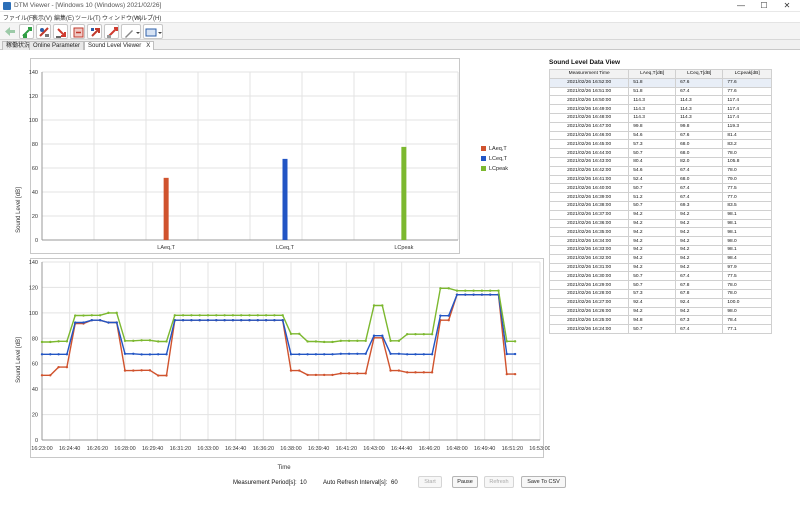  What do you see at coordinates (660, 285) in the screenshot?
I see `table-row: 2021/02/26 16:29:00 50.7 67.8 78.0` at bounding box center [660, 285].